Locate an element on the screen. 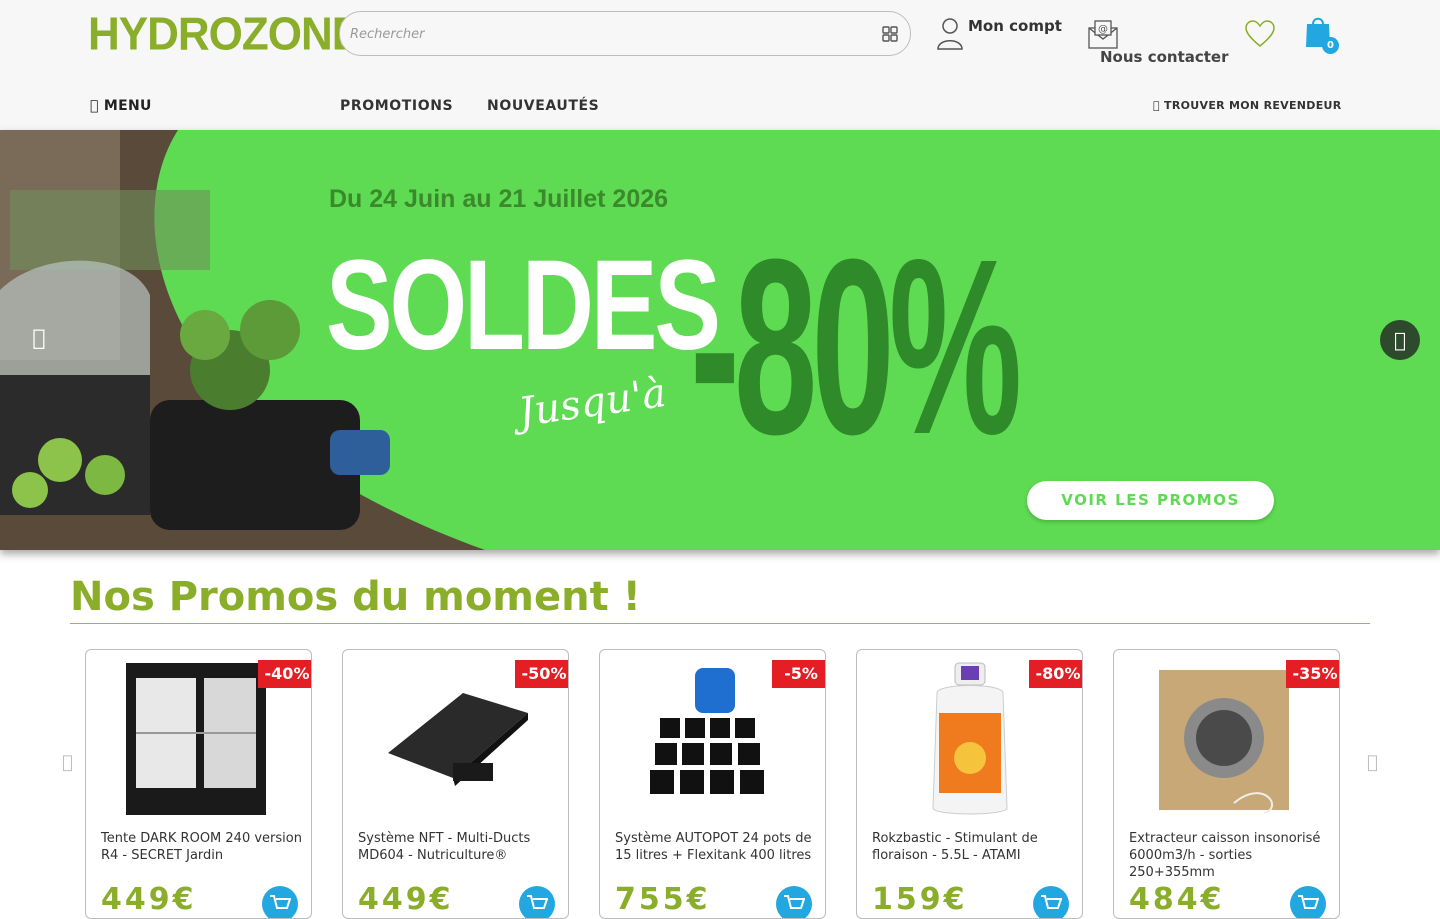  discount-badge: -40% is located at coordinates (284, 674).